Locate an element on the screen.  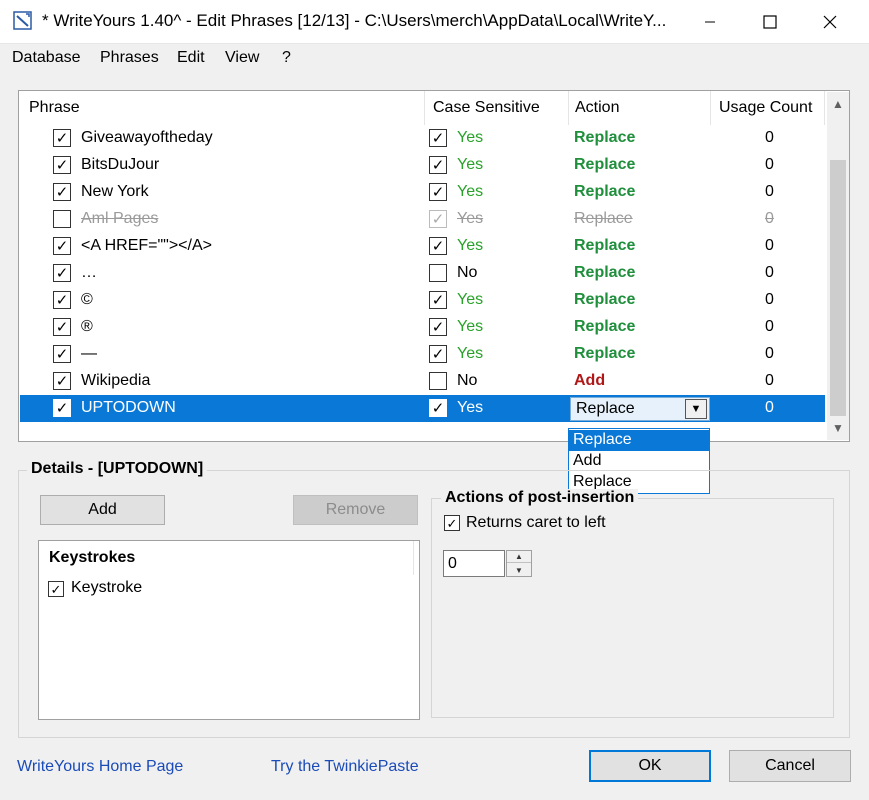
table-row: ✓ BitsDuJour ✓ Yes Replace 0 is located at coordinates (422, 165).